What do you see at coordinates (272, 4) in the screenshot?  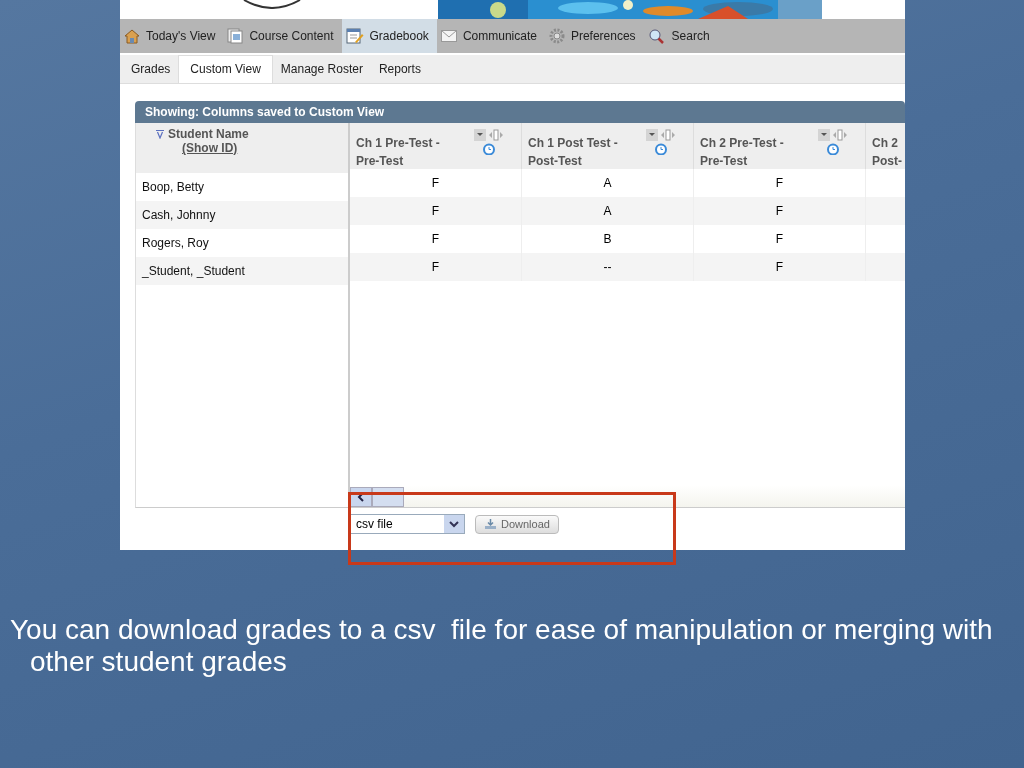 I see `logo-arc-drawing` at bounding box center [272, 4].